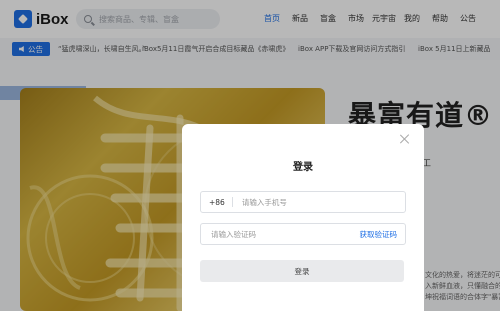 This screenshot has width=500, height=311. I want to click on field-divider, so click(232, 202).